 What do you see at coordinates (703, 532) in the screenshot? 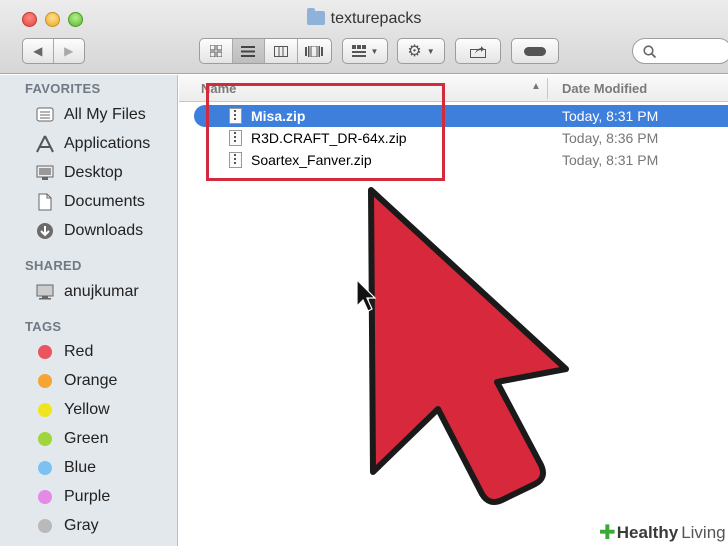
I see `watermark-text-living: Living` at bounding box center [703, 532].